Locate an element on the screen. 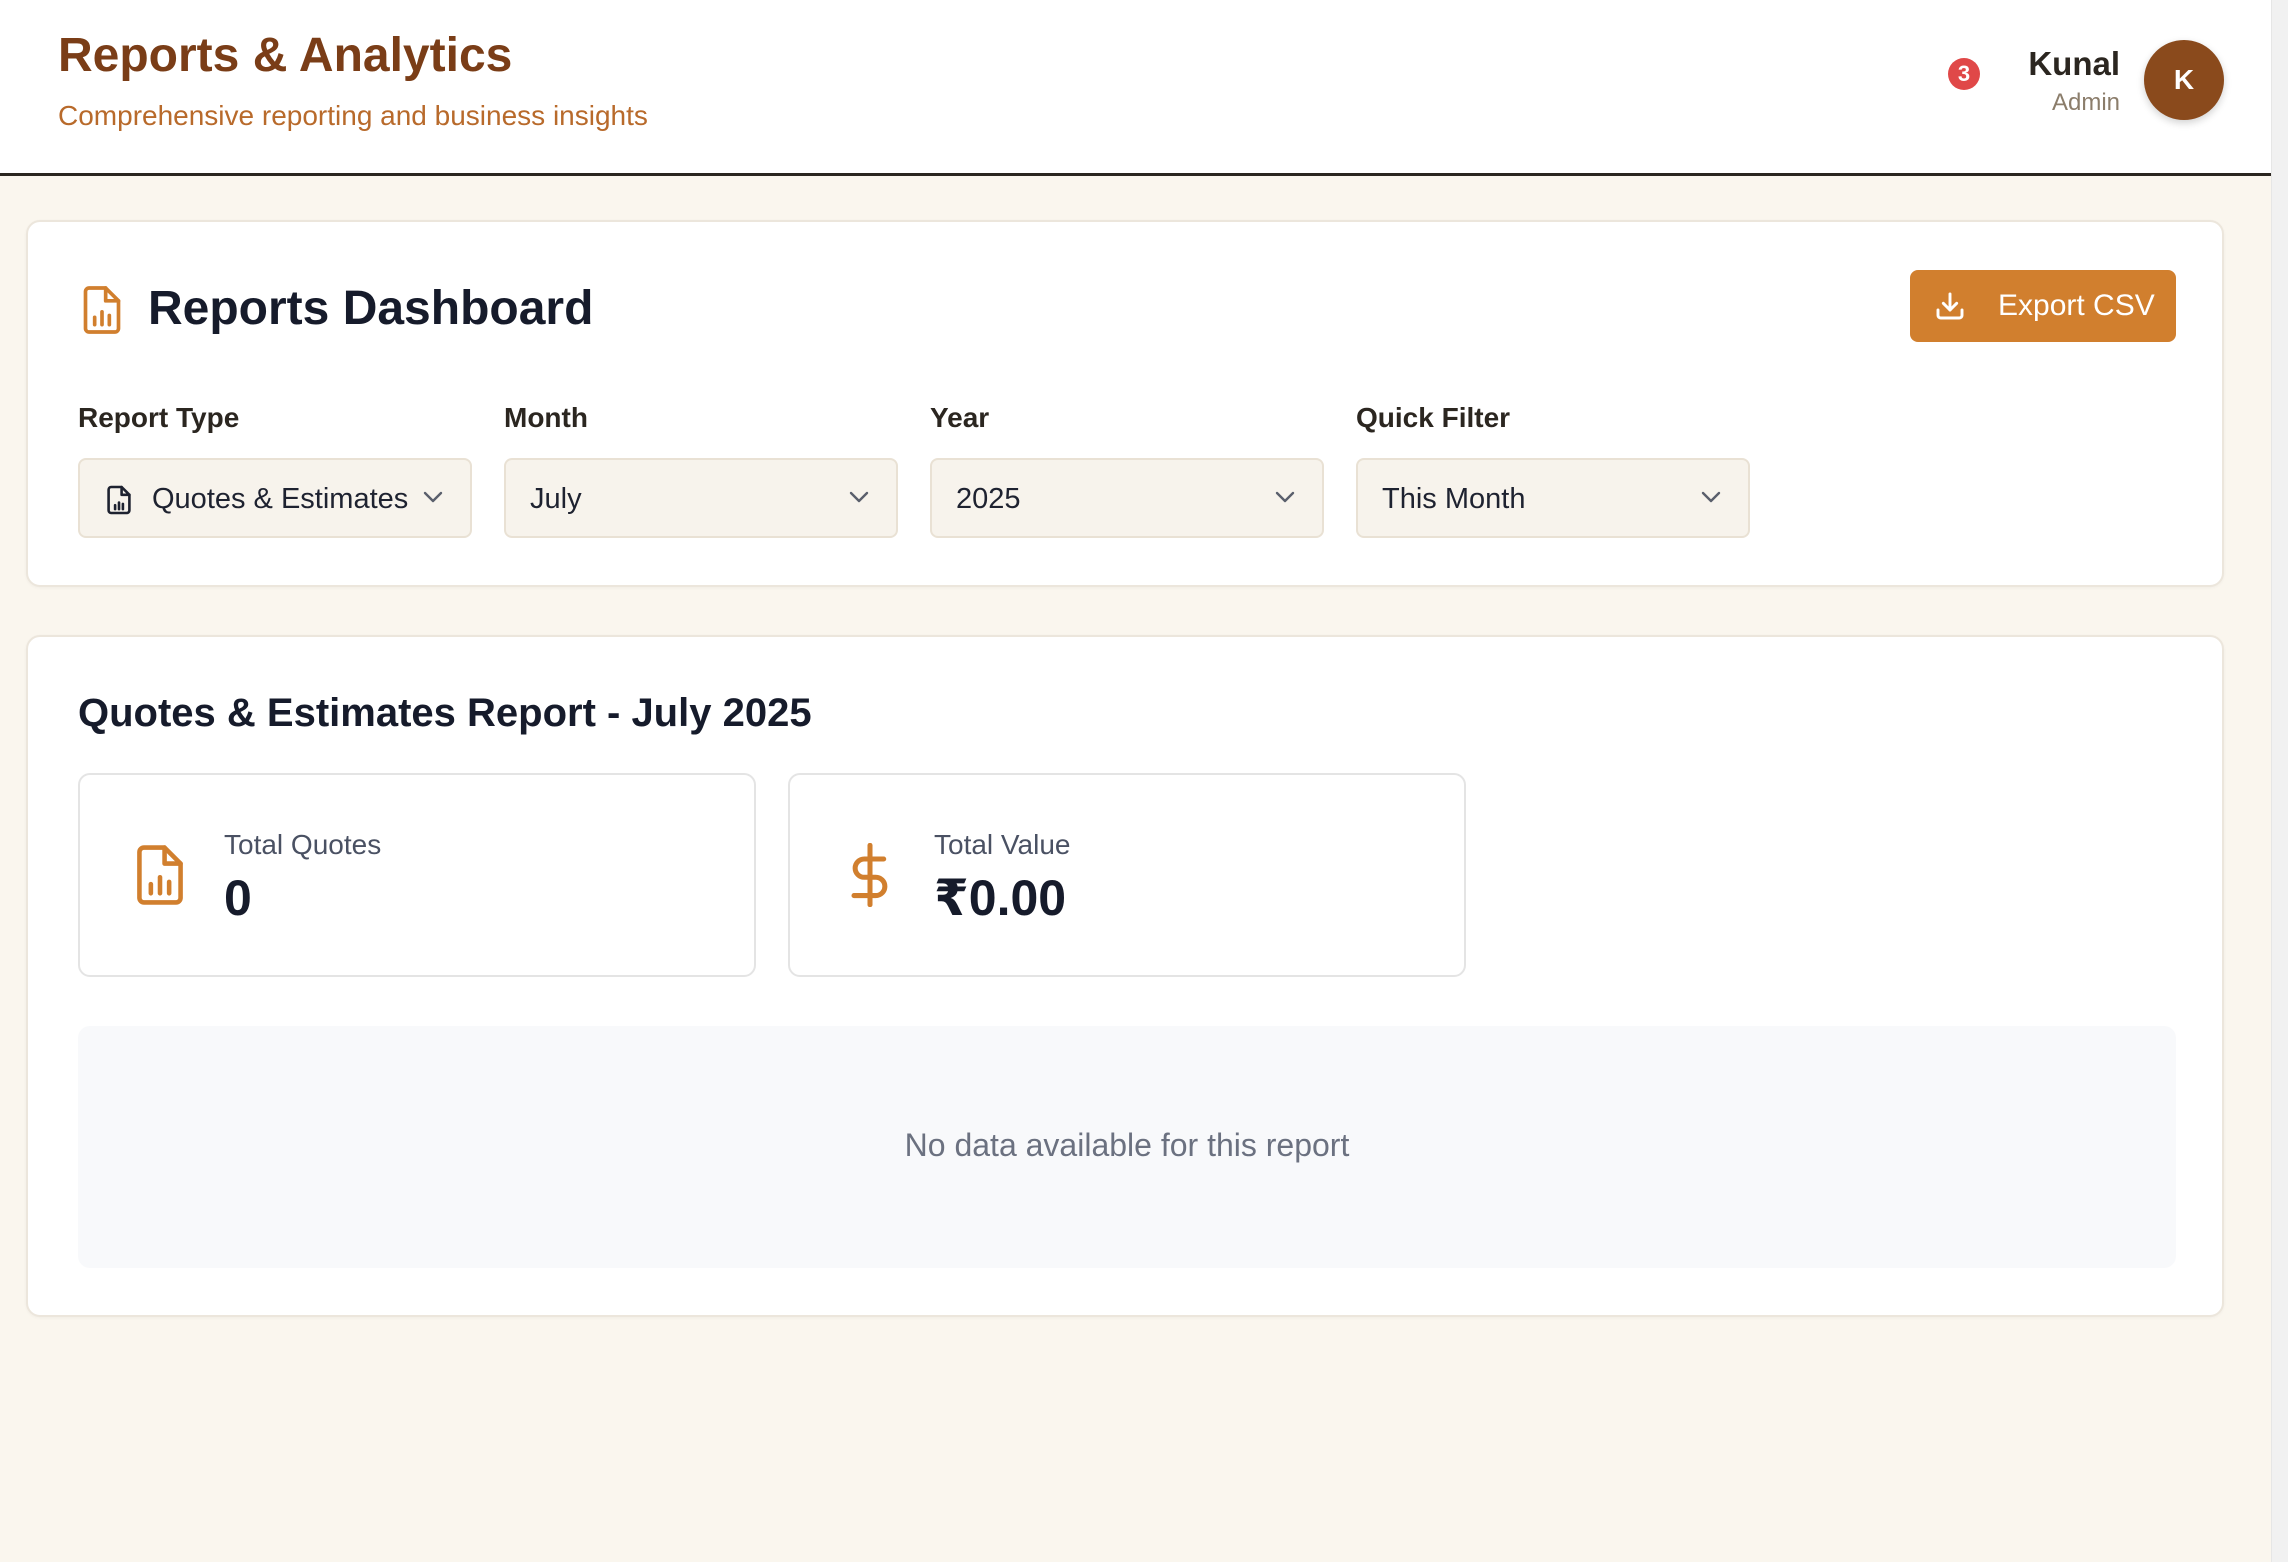 This screenshot has height=1562, width=2288. quick-filter-label: Quick Filter is located at coordinates (1433, 417).